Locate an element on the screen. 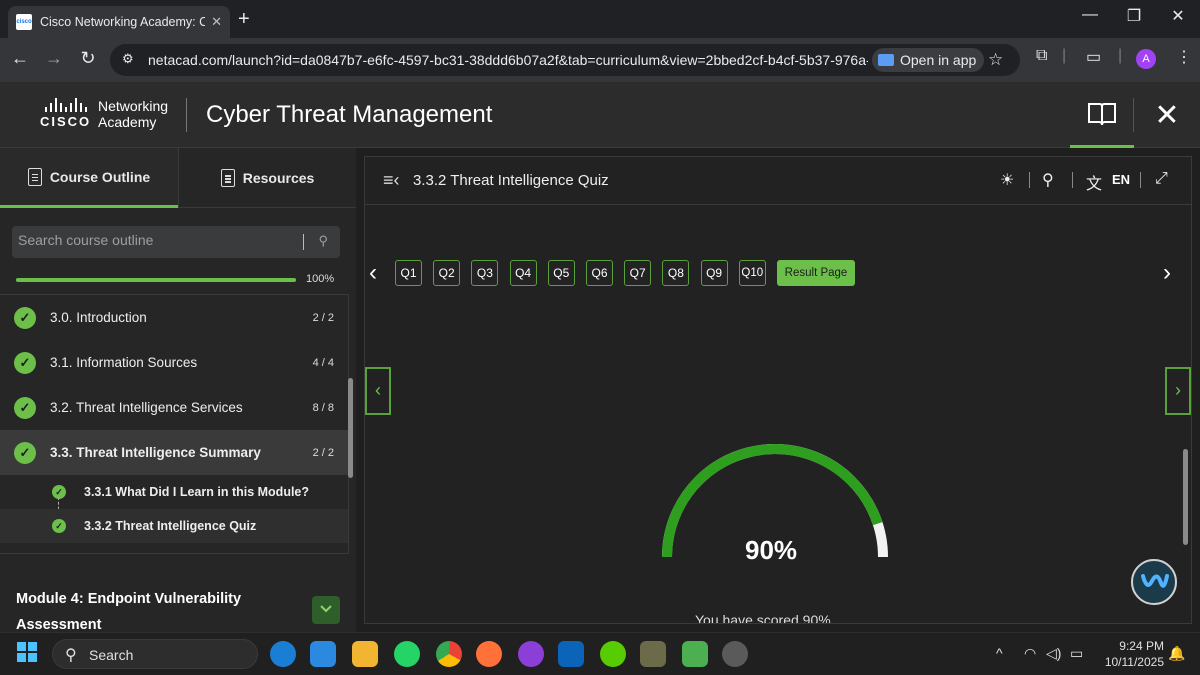 The width and height of the screenshot is (1200, 675). score-value: 90% is located at coordinates (771, 550).